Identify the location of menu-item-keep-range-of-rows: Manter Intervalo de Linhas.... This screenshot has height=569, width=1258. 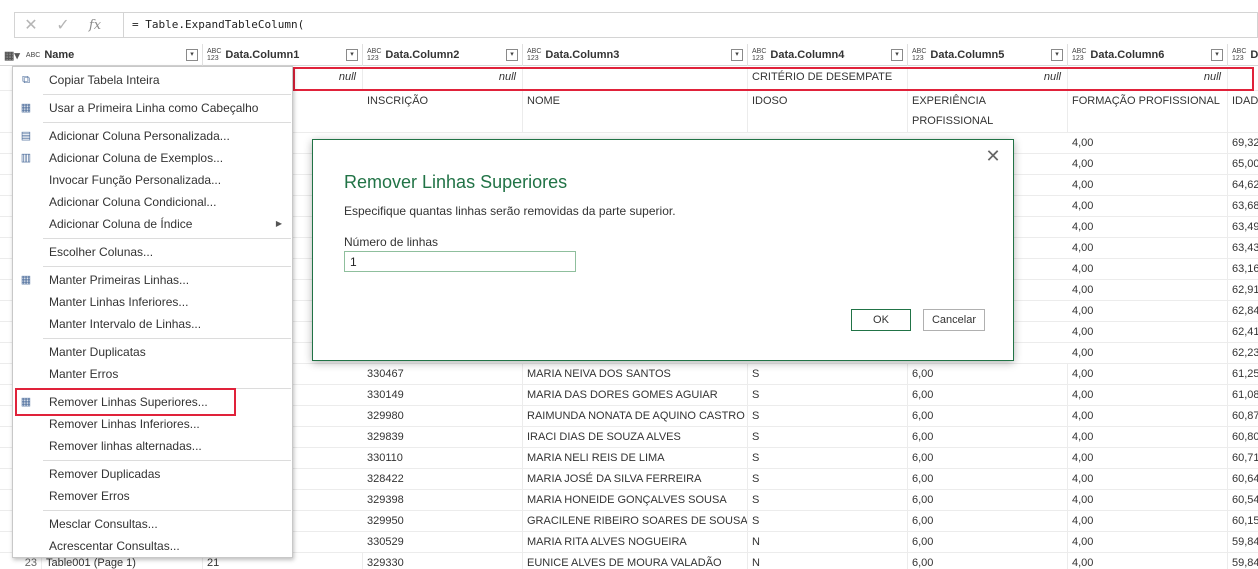
(152, 324).